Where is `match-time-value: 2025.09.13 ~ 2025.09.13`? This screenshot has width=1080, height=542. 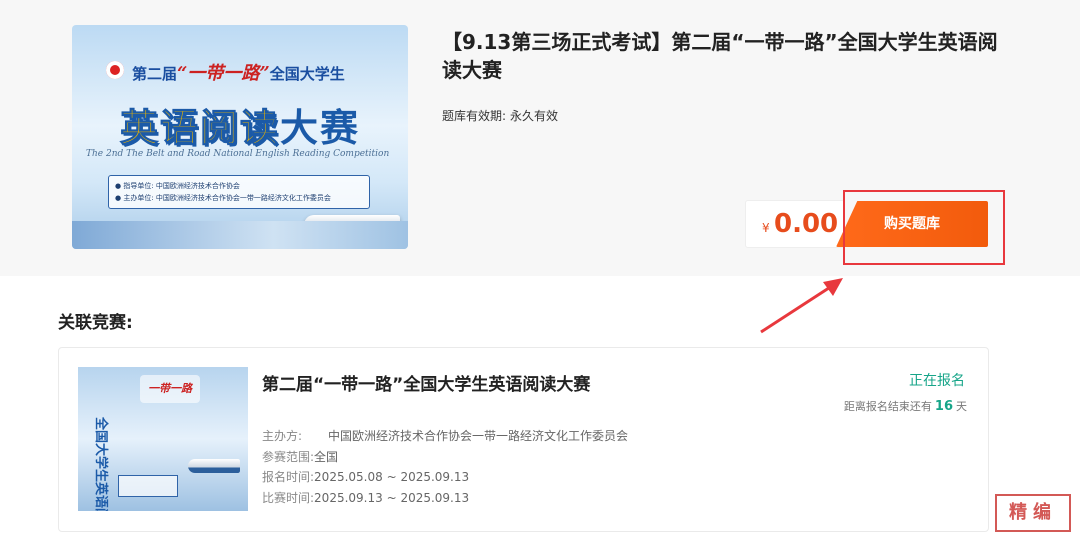 match-time-value: 2025.09.13 ~ 2025.09.13 is located at coordinates (392, 498).